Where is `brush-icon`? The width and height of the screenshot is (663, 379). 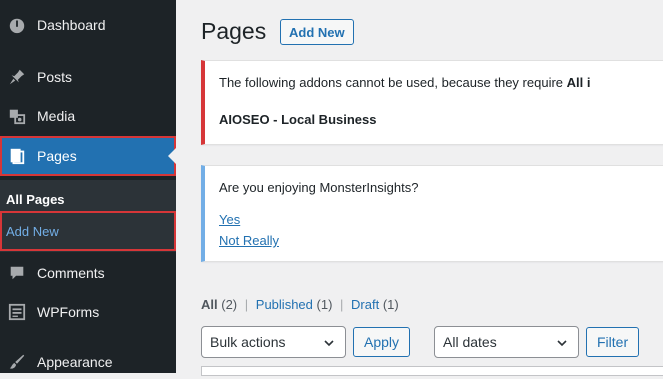 brush-icon is located at coordinates (17, 362).